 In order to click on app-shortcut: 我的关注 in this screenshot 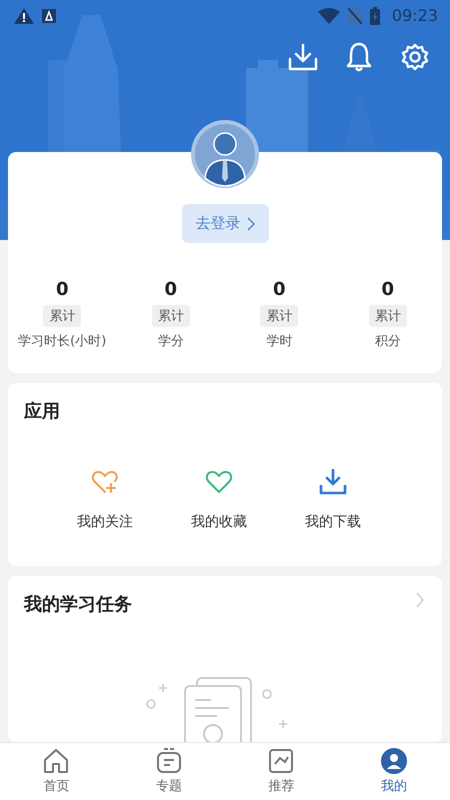, I will do `click(105, 499)`.